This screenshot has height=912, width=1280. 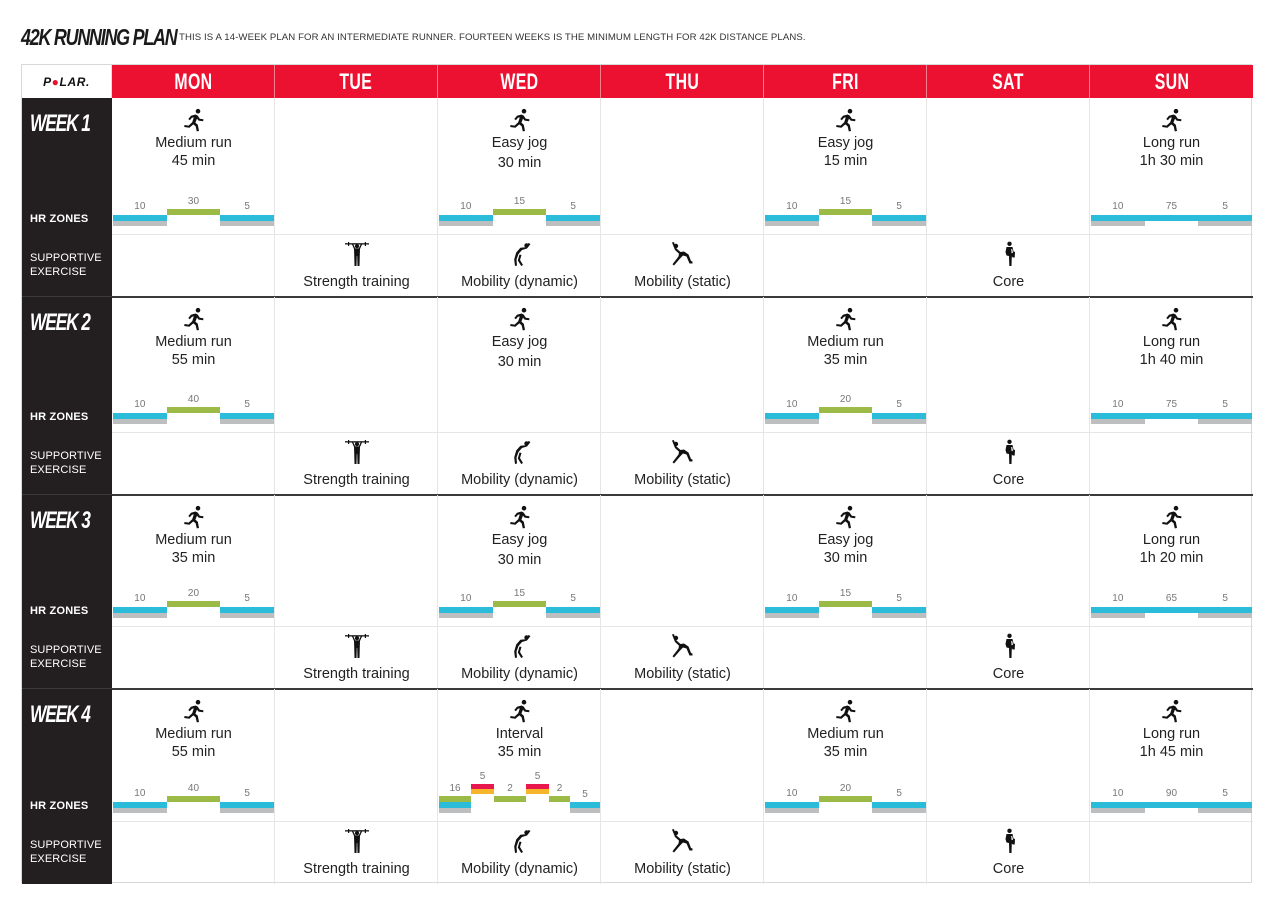 I want to click on day-column-sat: Core, so click(x=1008, y=786).